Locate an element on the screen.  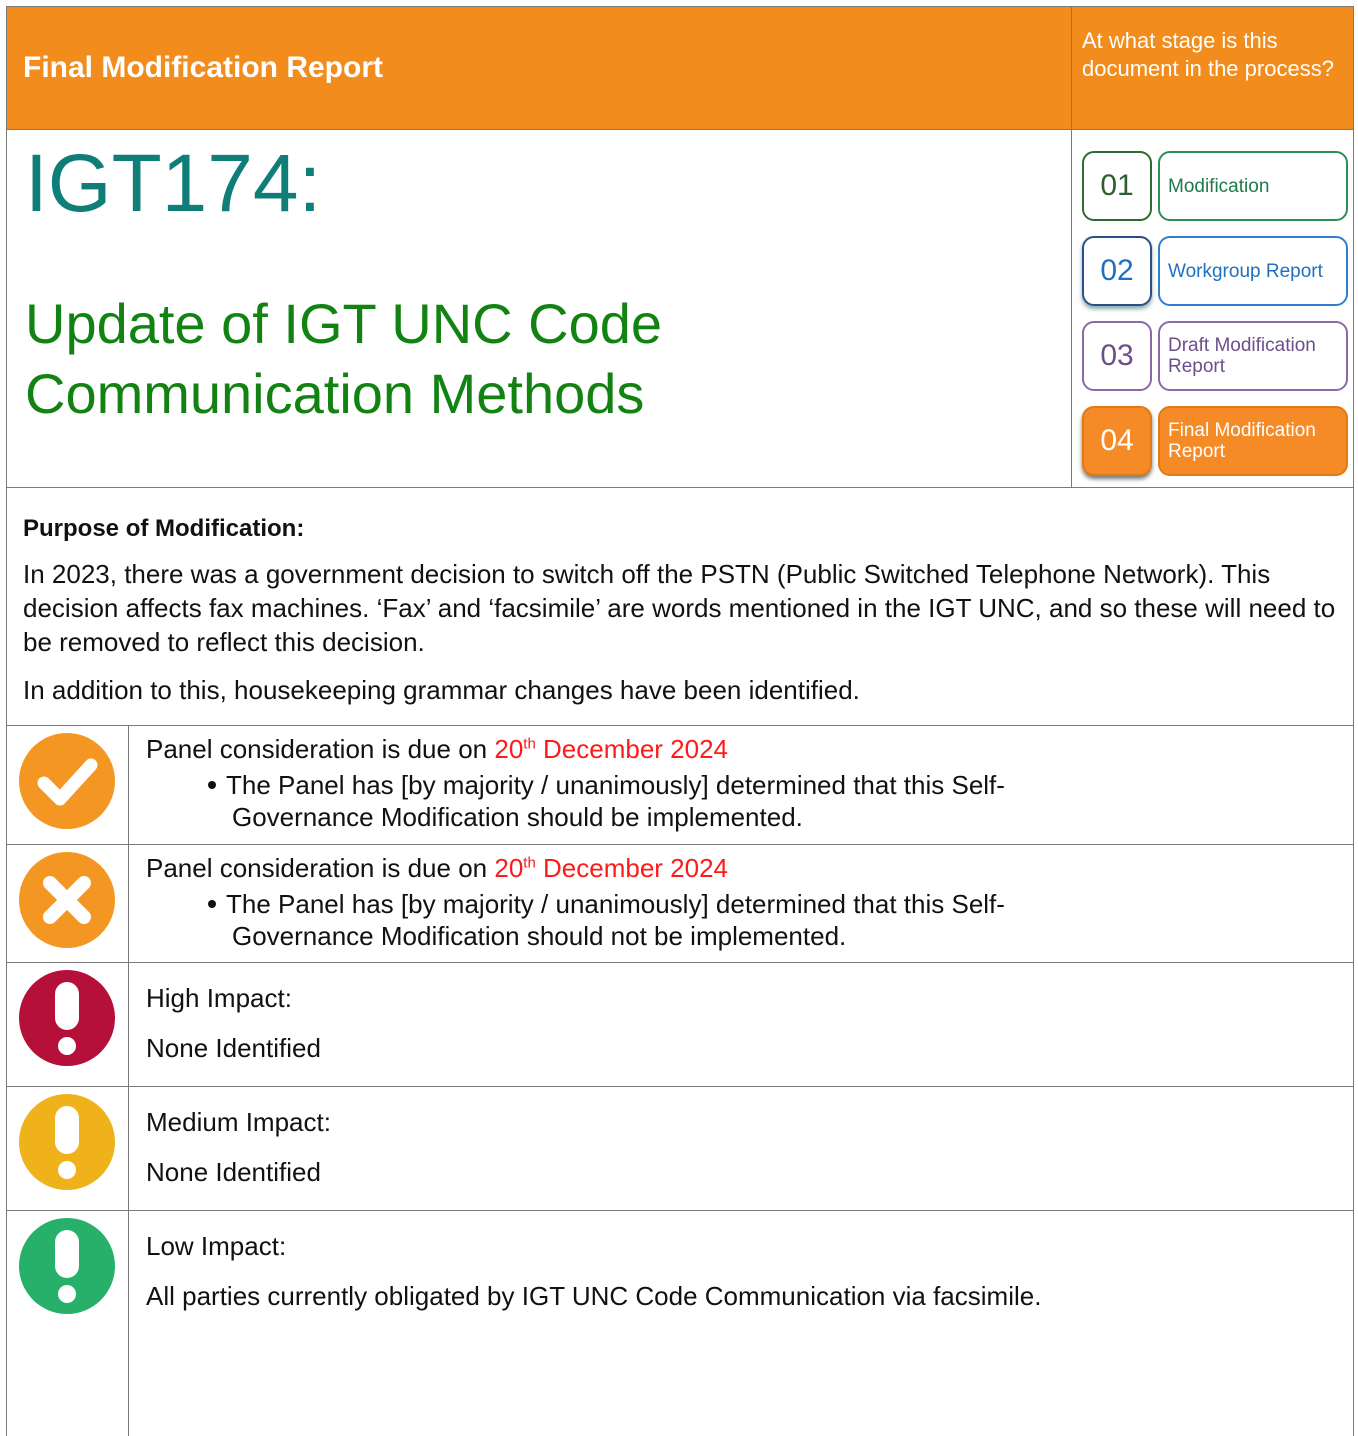
decision-implement-icon-cell is located at coordinates (68, 784).